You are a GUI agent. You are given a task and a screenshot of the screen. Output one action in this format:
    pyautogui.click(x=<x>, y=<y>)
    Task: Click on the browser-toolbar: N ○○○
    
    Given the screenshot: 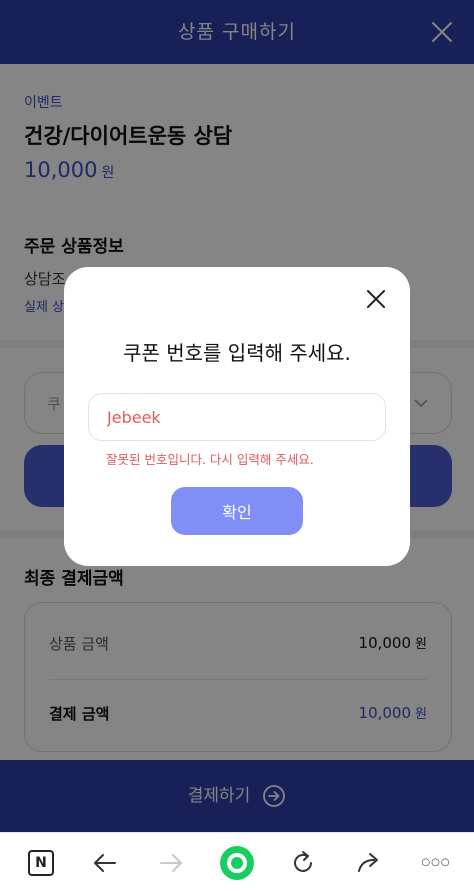 What is the action you would take?
    pyautogui.click(x=237, y=861)
    